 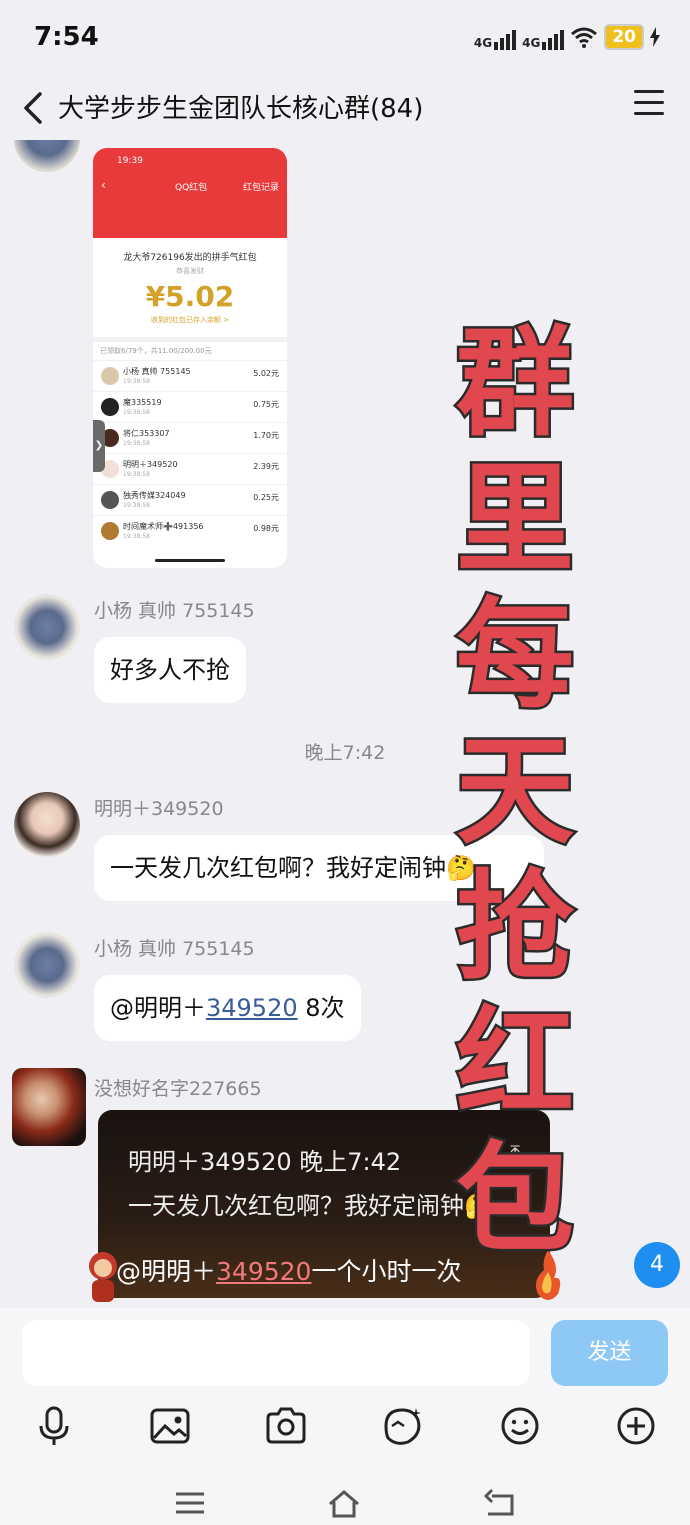 What do you see at coordinates (567, 37) in the screenshot?
I see `status-icons: 4G 4G 20` at bounding box center [567, 37].